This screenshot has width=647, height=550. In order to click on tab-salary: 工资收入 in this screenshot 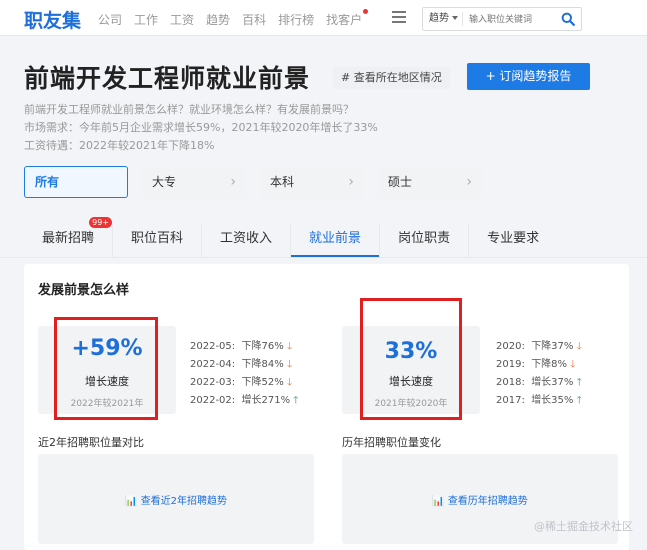, I will do `click(247, 241)`.